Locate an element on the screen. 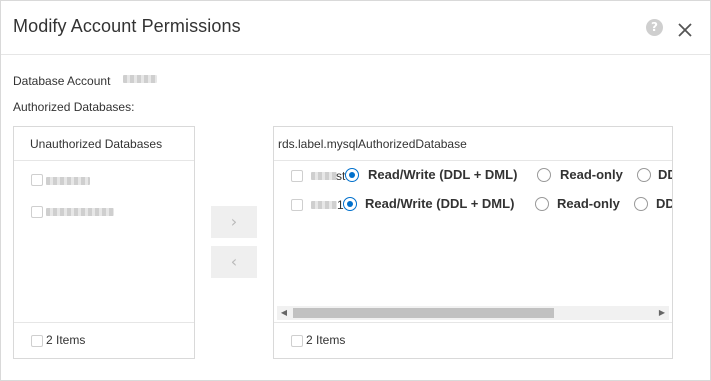  authorized-panel-title: rds.label.mysqlAuthorizedDatabase is located at coordinates (372, 144).